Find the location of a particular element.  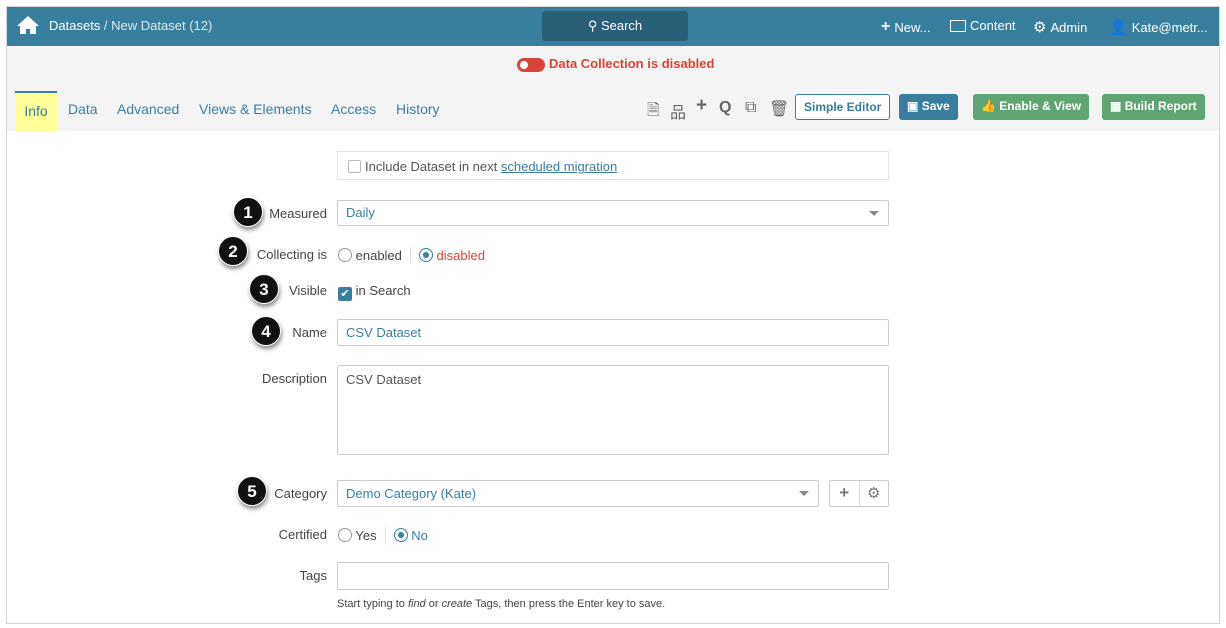

scheduled-migration-link: scheduled migration is located at coordinates (559, 166).